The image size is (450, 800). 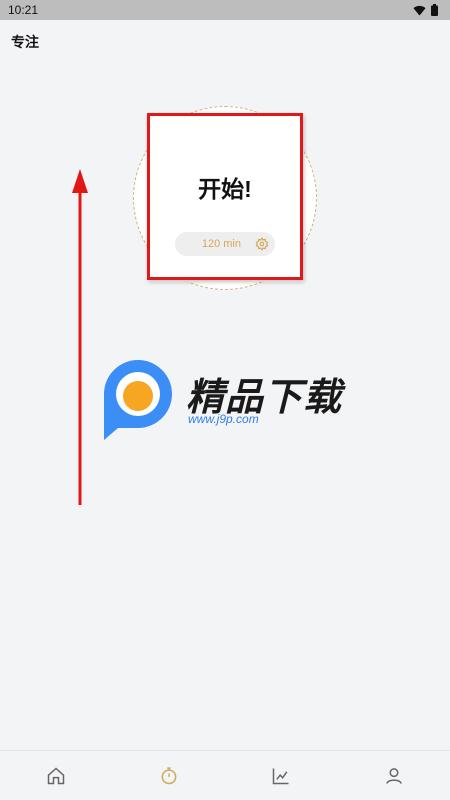 I want to click on nav-stats, so click(x=281, y=776).